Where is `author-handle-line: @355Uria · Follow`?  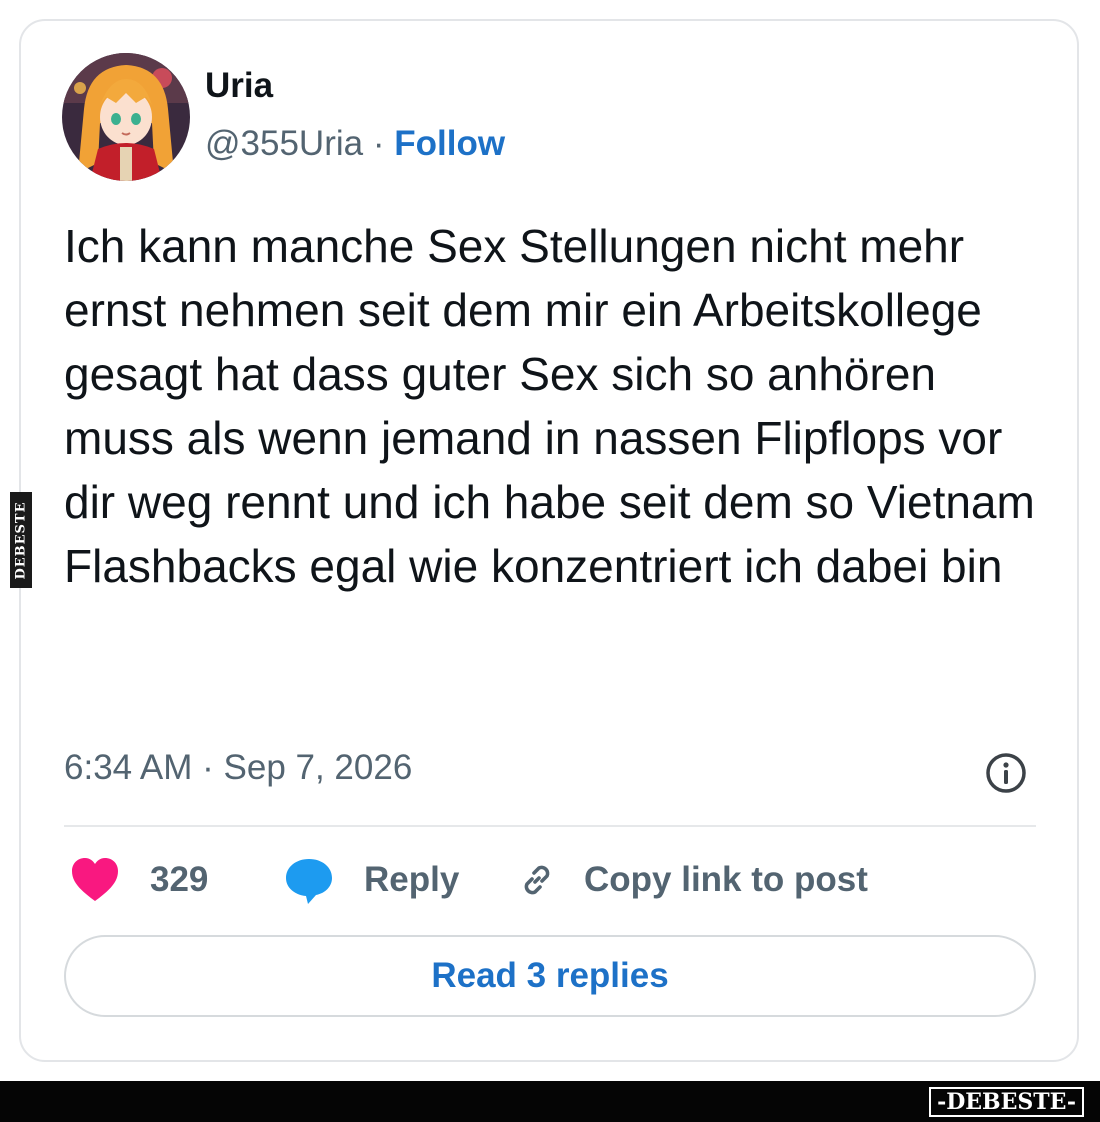
author-handle-line: @355Uria · Follow is located at coordinates (355, 144).